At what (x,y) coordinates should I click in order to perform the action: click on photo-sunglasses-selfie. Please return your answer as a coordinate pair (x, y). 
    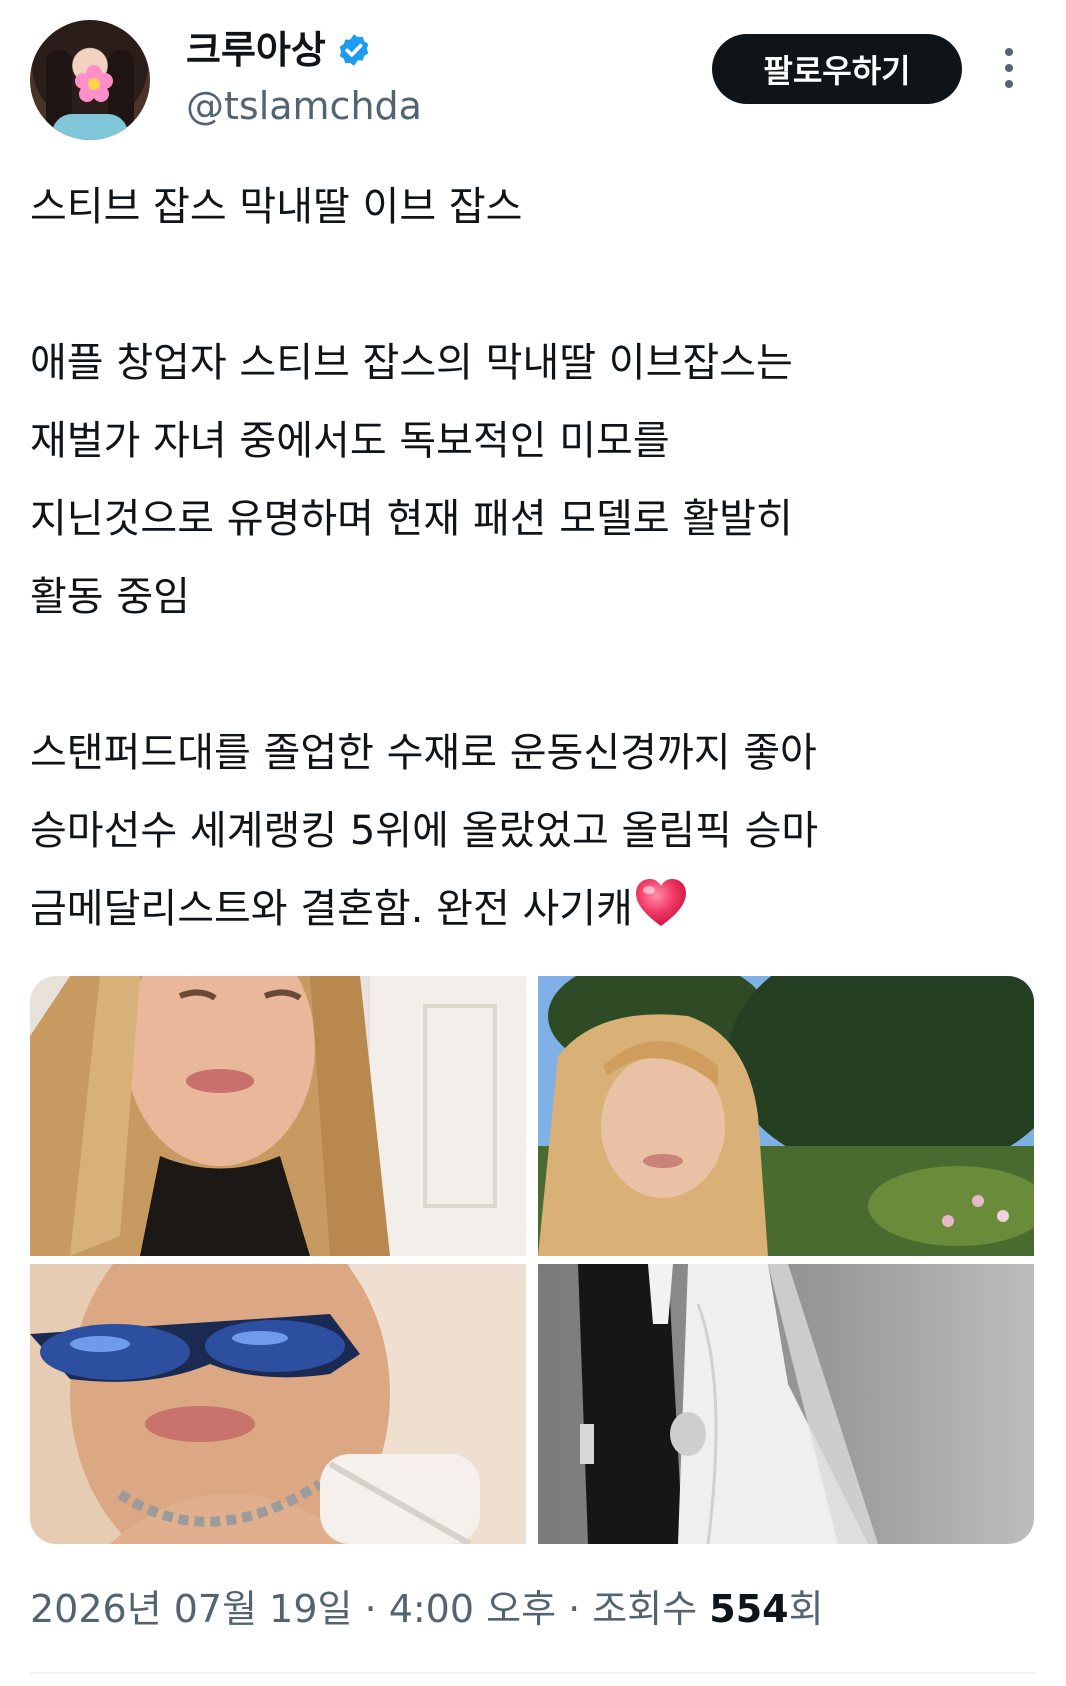
    Looking at the image, I should click on (278, 1404).